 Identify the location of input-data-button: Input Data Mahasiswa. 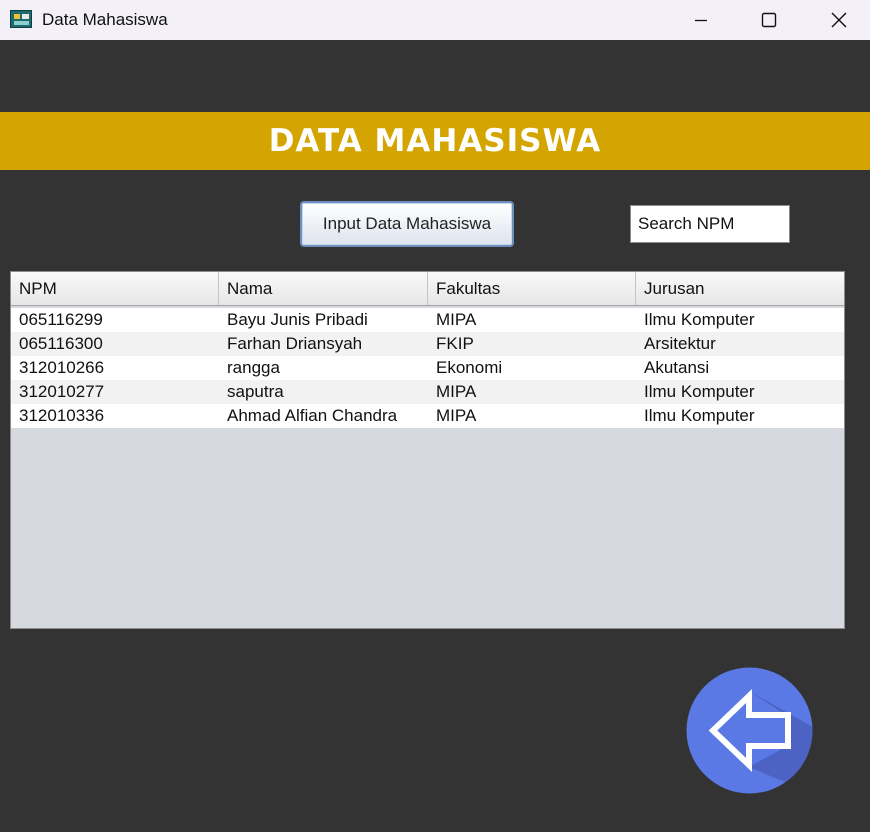
(407, 224).